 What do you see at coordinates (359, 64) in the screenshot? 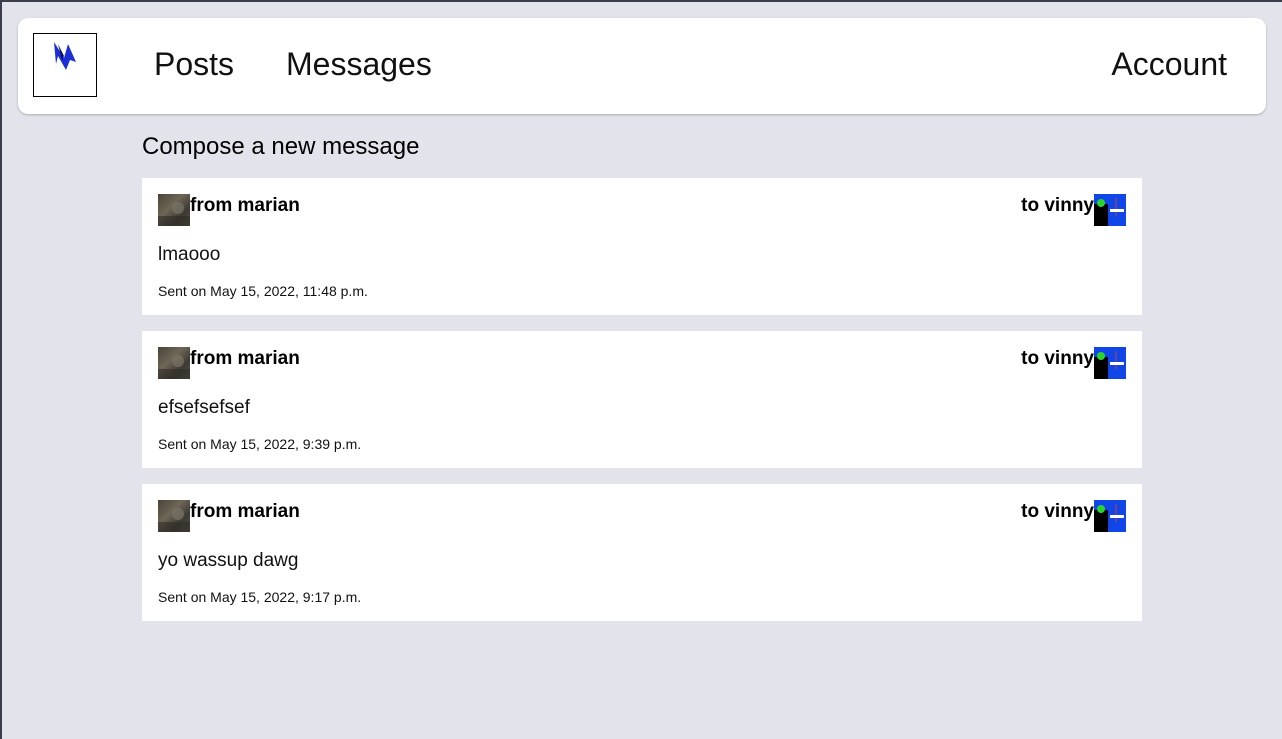
I see `nav-messages-link: Messages` at bounding box center [359, 64].